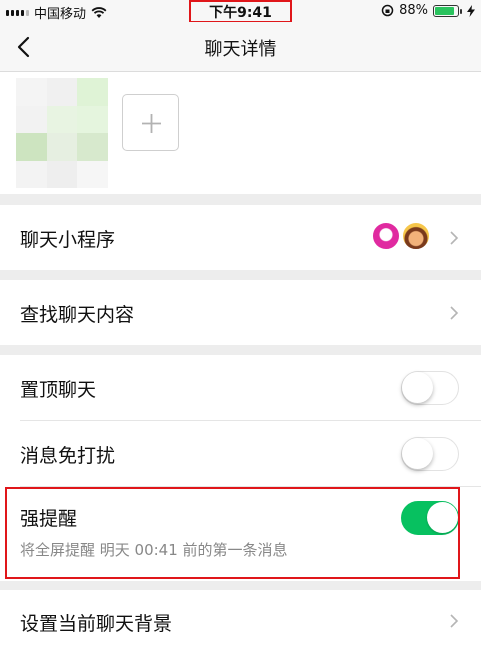  I want to click on page-title: 聊天详情, so click(240, 49).